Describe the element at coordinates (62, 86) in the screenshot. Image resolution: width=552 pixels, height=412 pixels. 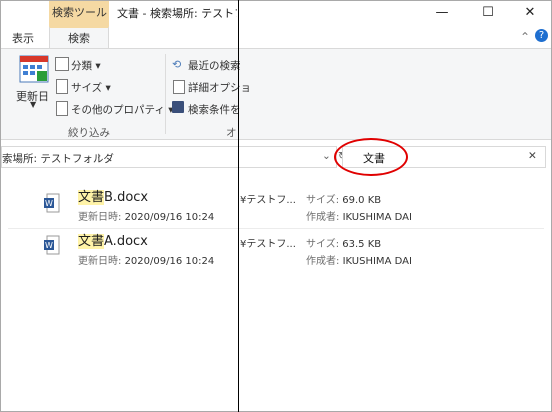
I see `size-icon` at that location.